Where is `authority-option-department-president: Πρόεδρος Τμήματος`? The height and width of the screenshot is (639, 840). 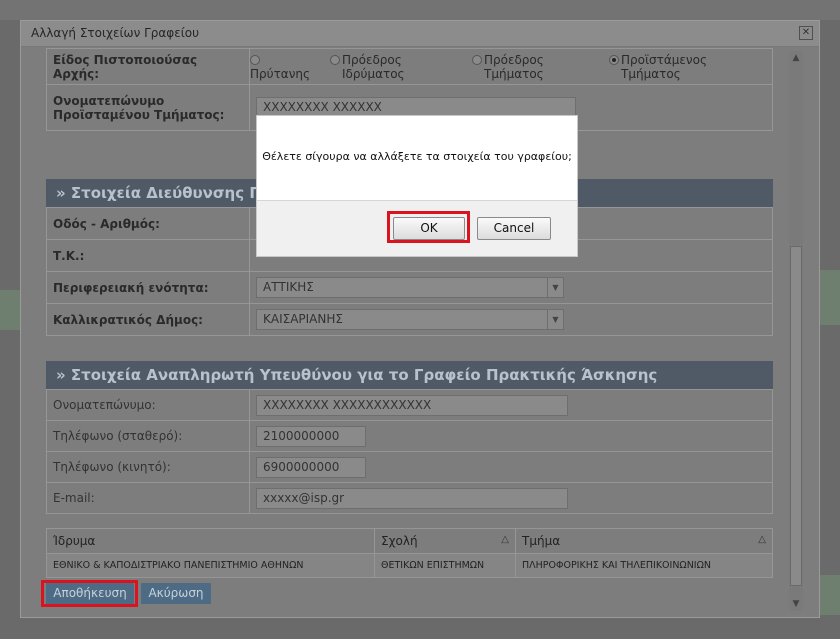 authority-option-department-president: Πρόεδρος Τμήματος is located at coordinates (540, 67).